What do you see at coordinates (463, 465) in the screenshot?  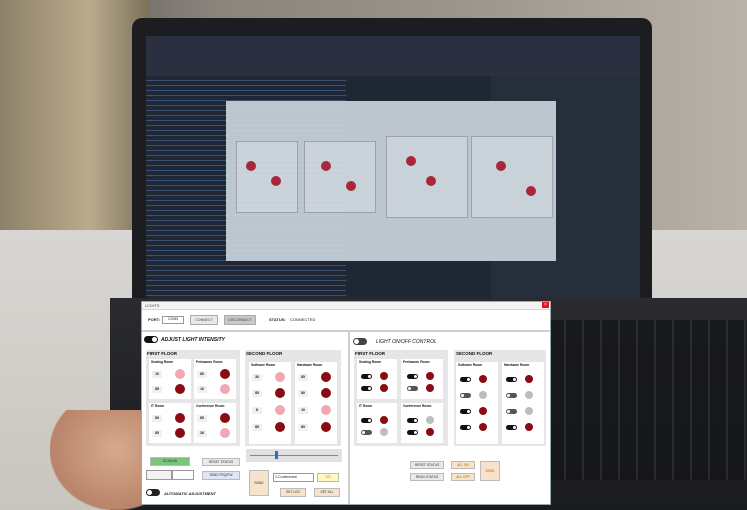 I see `all-on-button: ALL ON` at bounding box center [463, 465].